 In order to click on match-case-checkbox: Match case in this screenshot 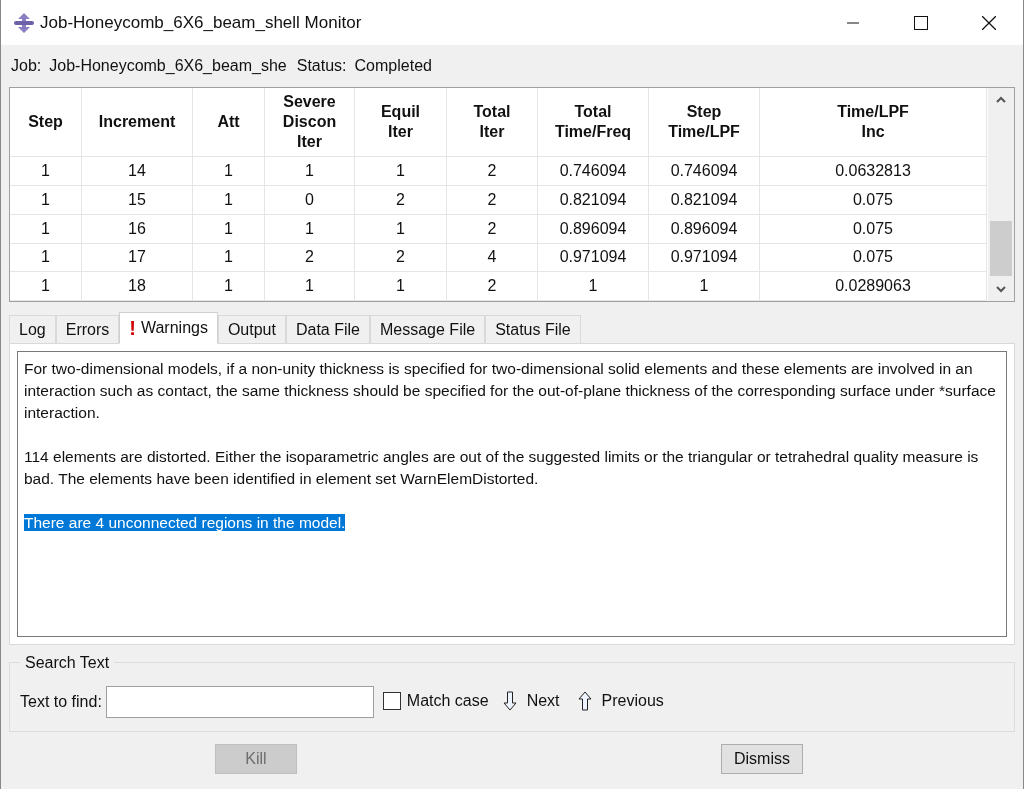, I will do `click(435, 701)`.